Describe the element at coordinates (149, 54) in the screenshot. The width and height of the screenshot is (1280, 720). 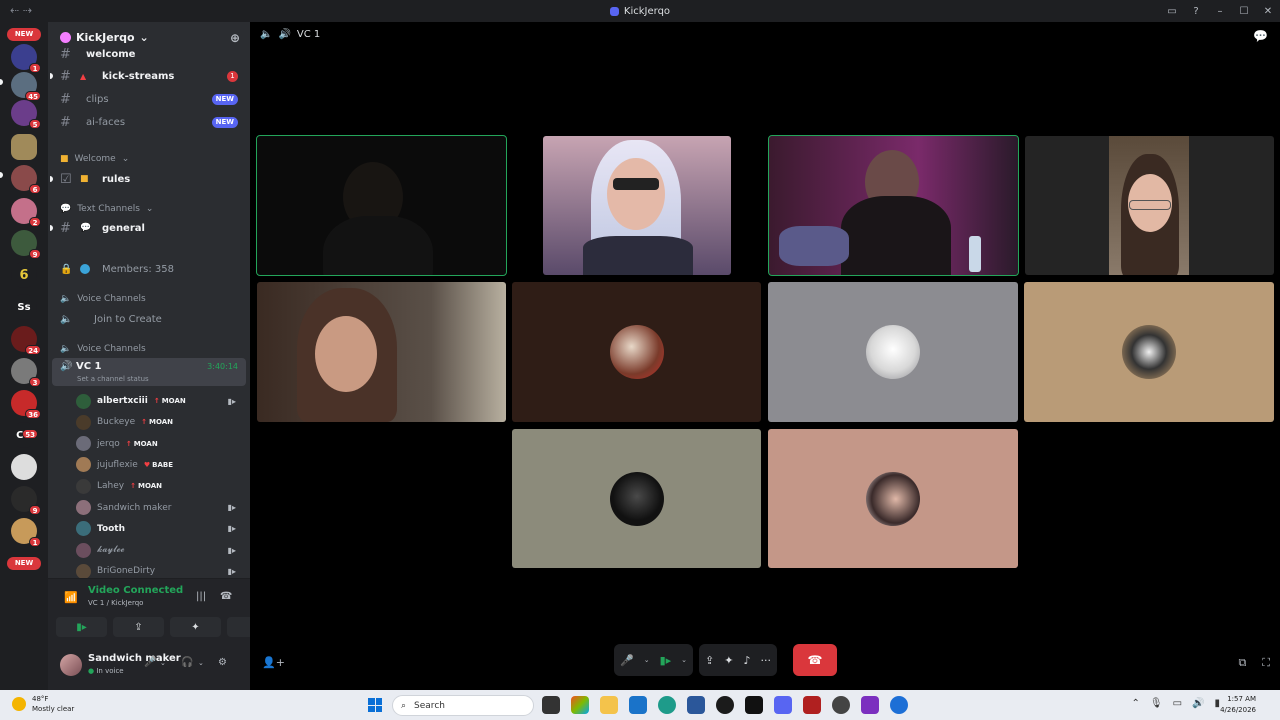
I see `channel-welcome: # welcome` at that location.